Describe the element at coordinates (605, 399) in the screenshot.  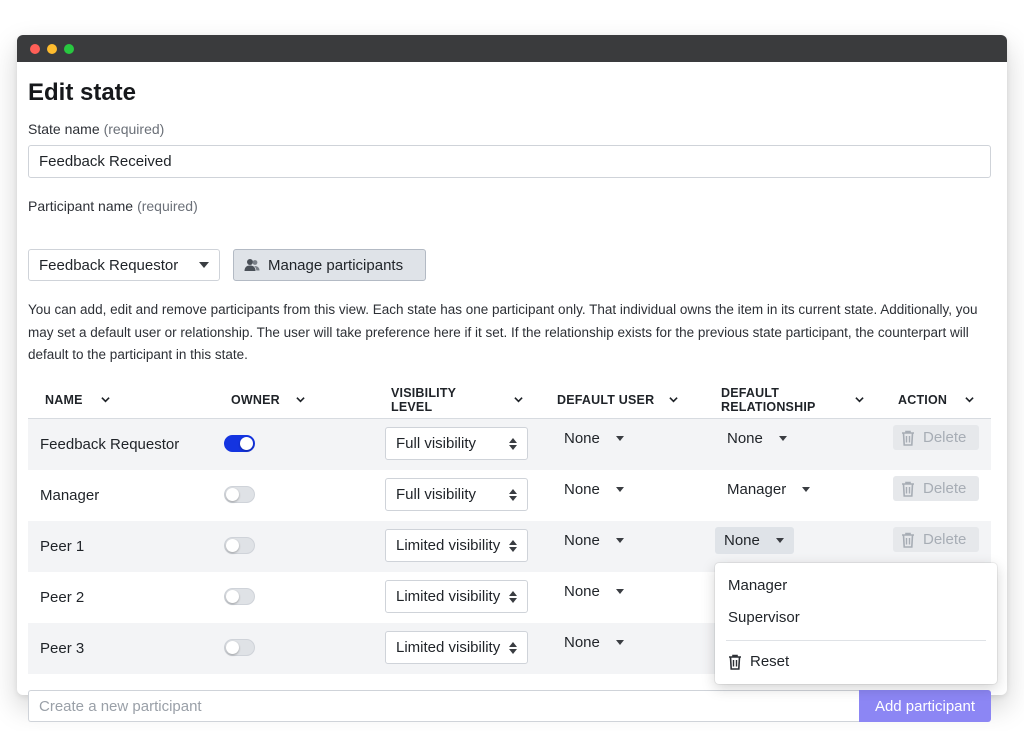
I see `column-header-default-user: DEFAULT USER` at that location.